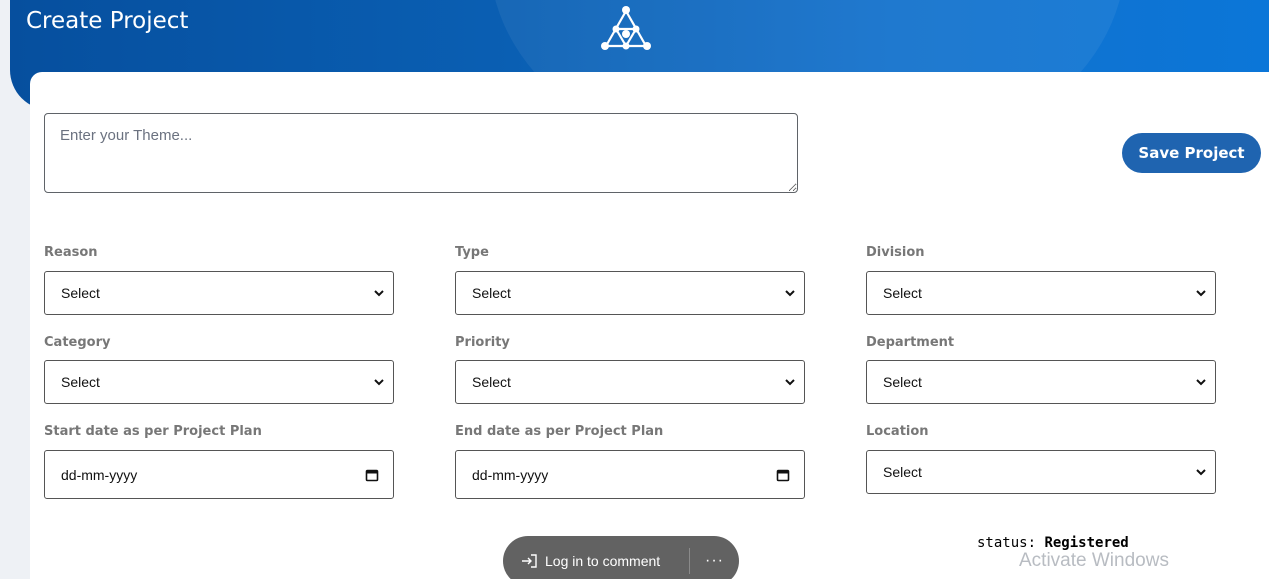  What do you see at coordinates (153, 431) in the screenshot?
I see `start-date-label: Start date as per Project Plan` at bounding box center [153, 431].